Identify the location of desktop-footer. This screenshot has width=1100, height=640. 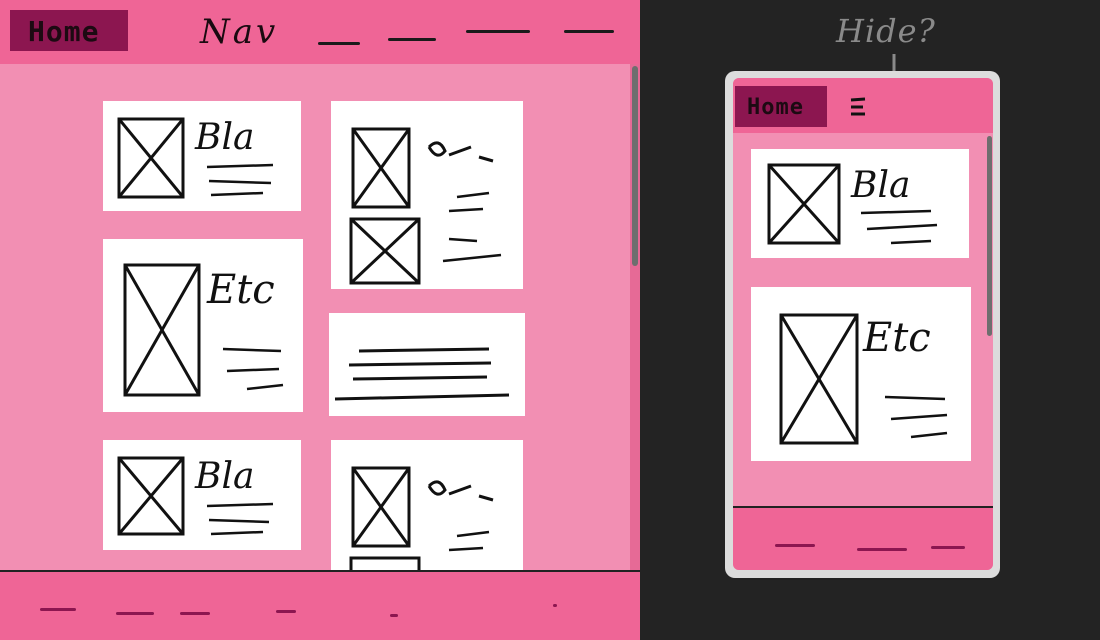
(320, 605).